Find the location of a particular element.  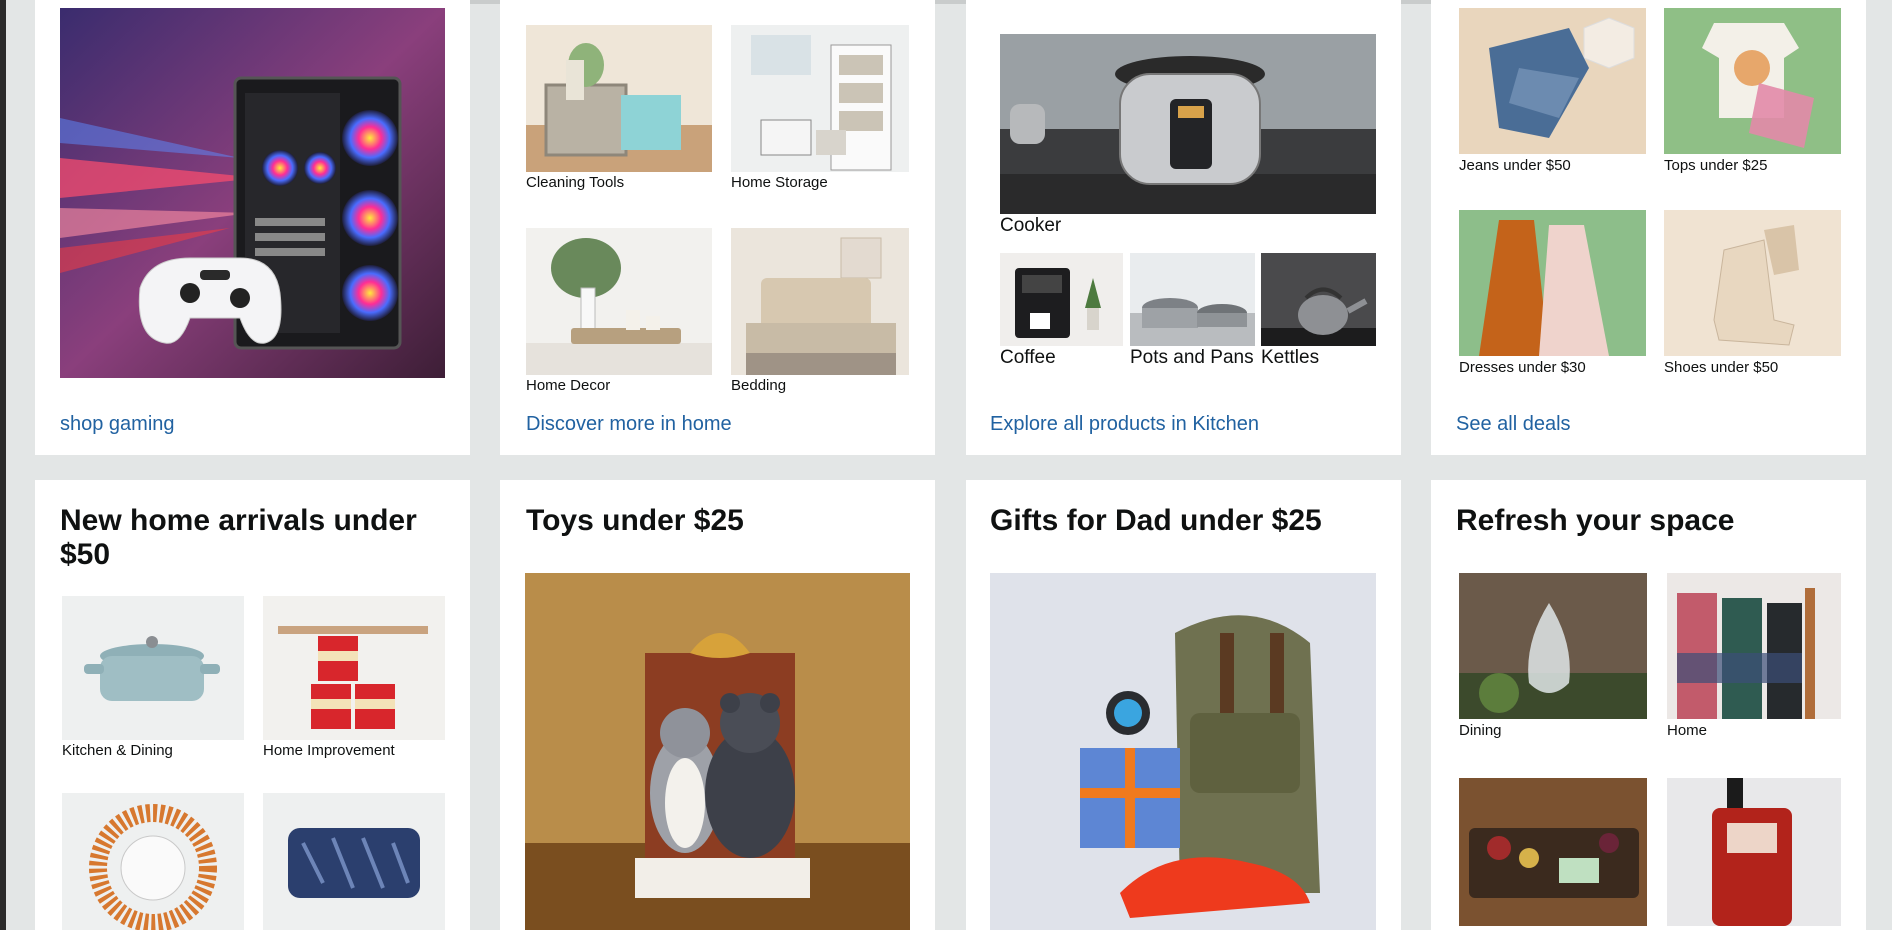

window-left-edge is located at coordinates (3, 465).